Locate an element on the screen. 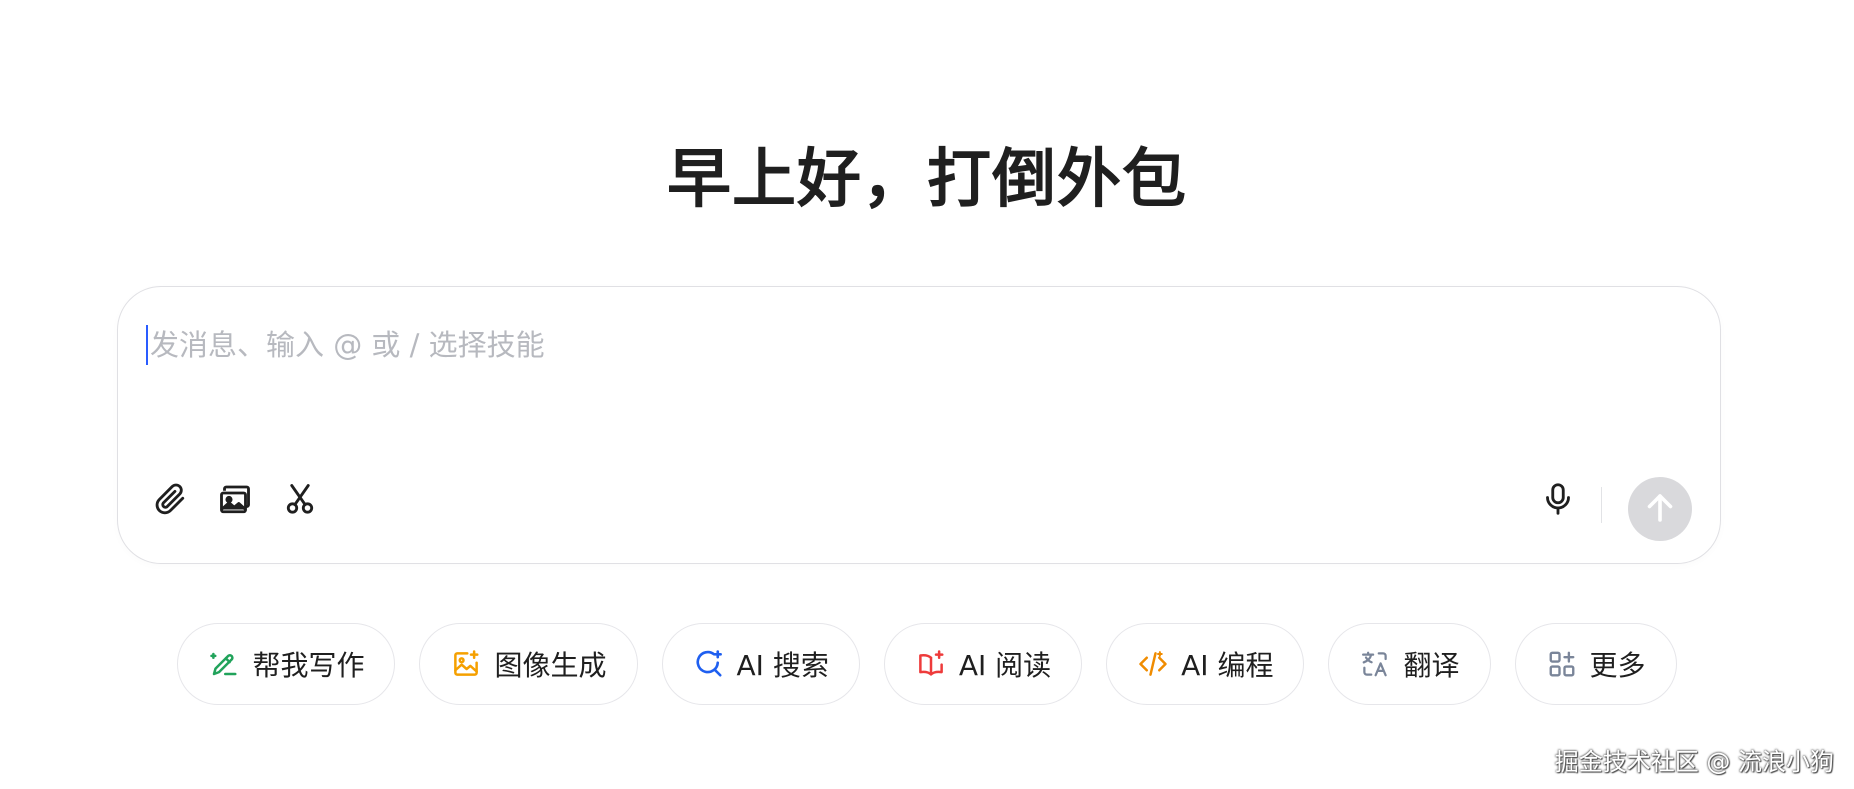  scissors-icon is located at coordinates (300, 501).